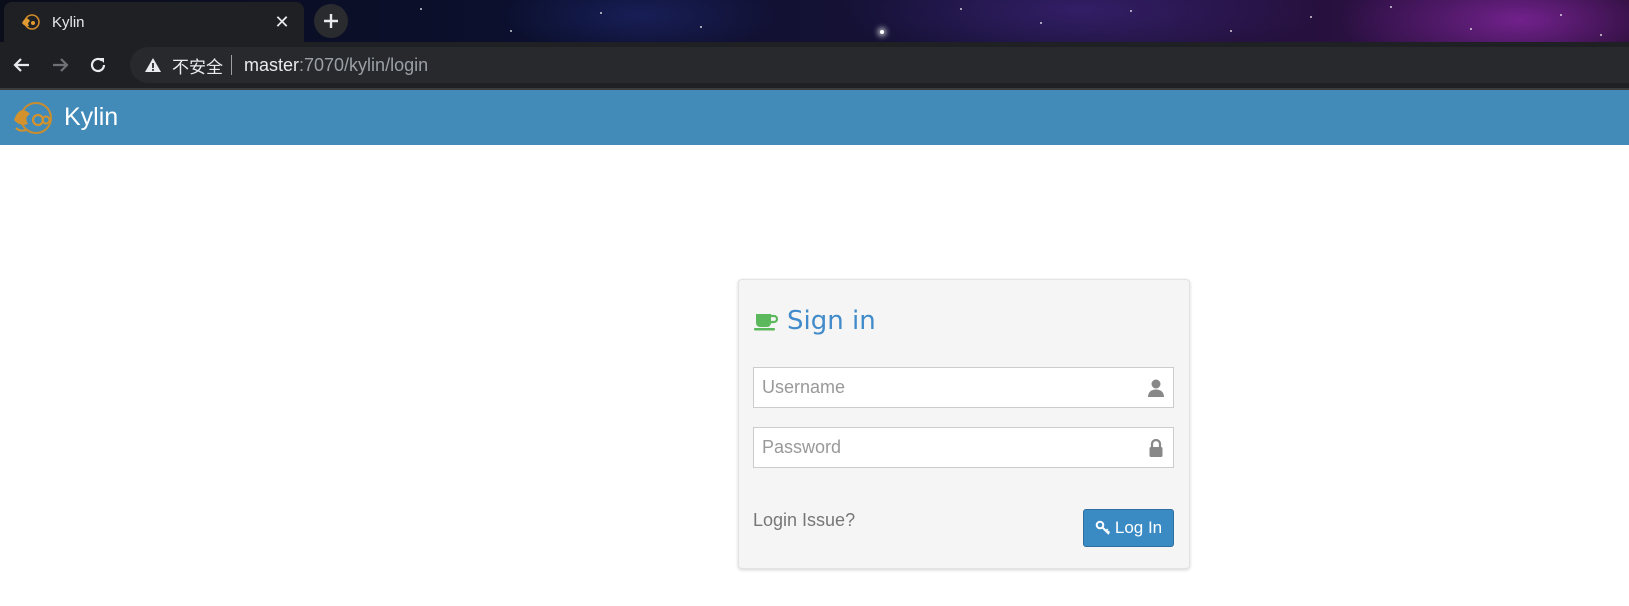 The width and height of the screenshot is (1629, 606). What do you see at coordinates (766, 322) in the screenshot?
I see `coffee-cup-icon` at bounding box center [766, 322].